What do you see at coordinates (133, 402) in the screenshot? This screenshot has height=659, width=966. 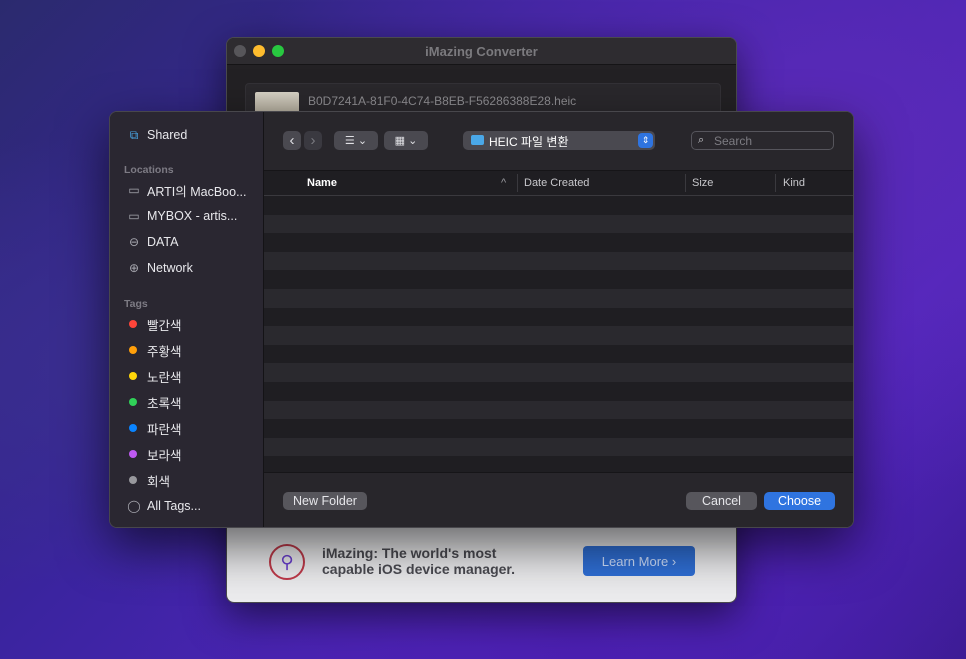 I see `green-tag-icon` at bounding box center [133, 402].